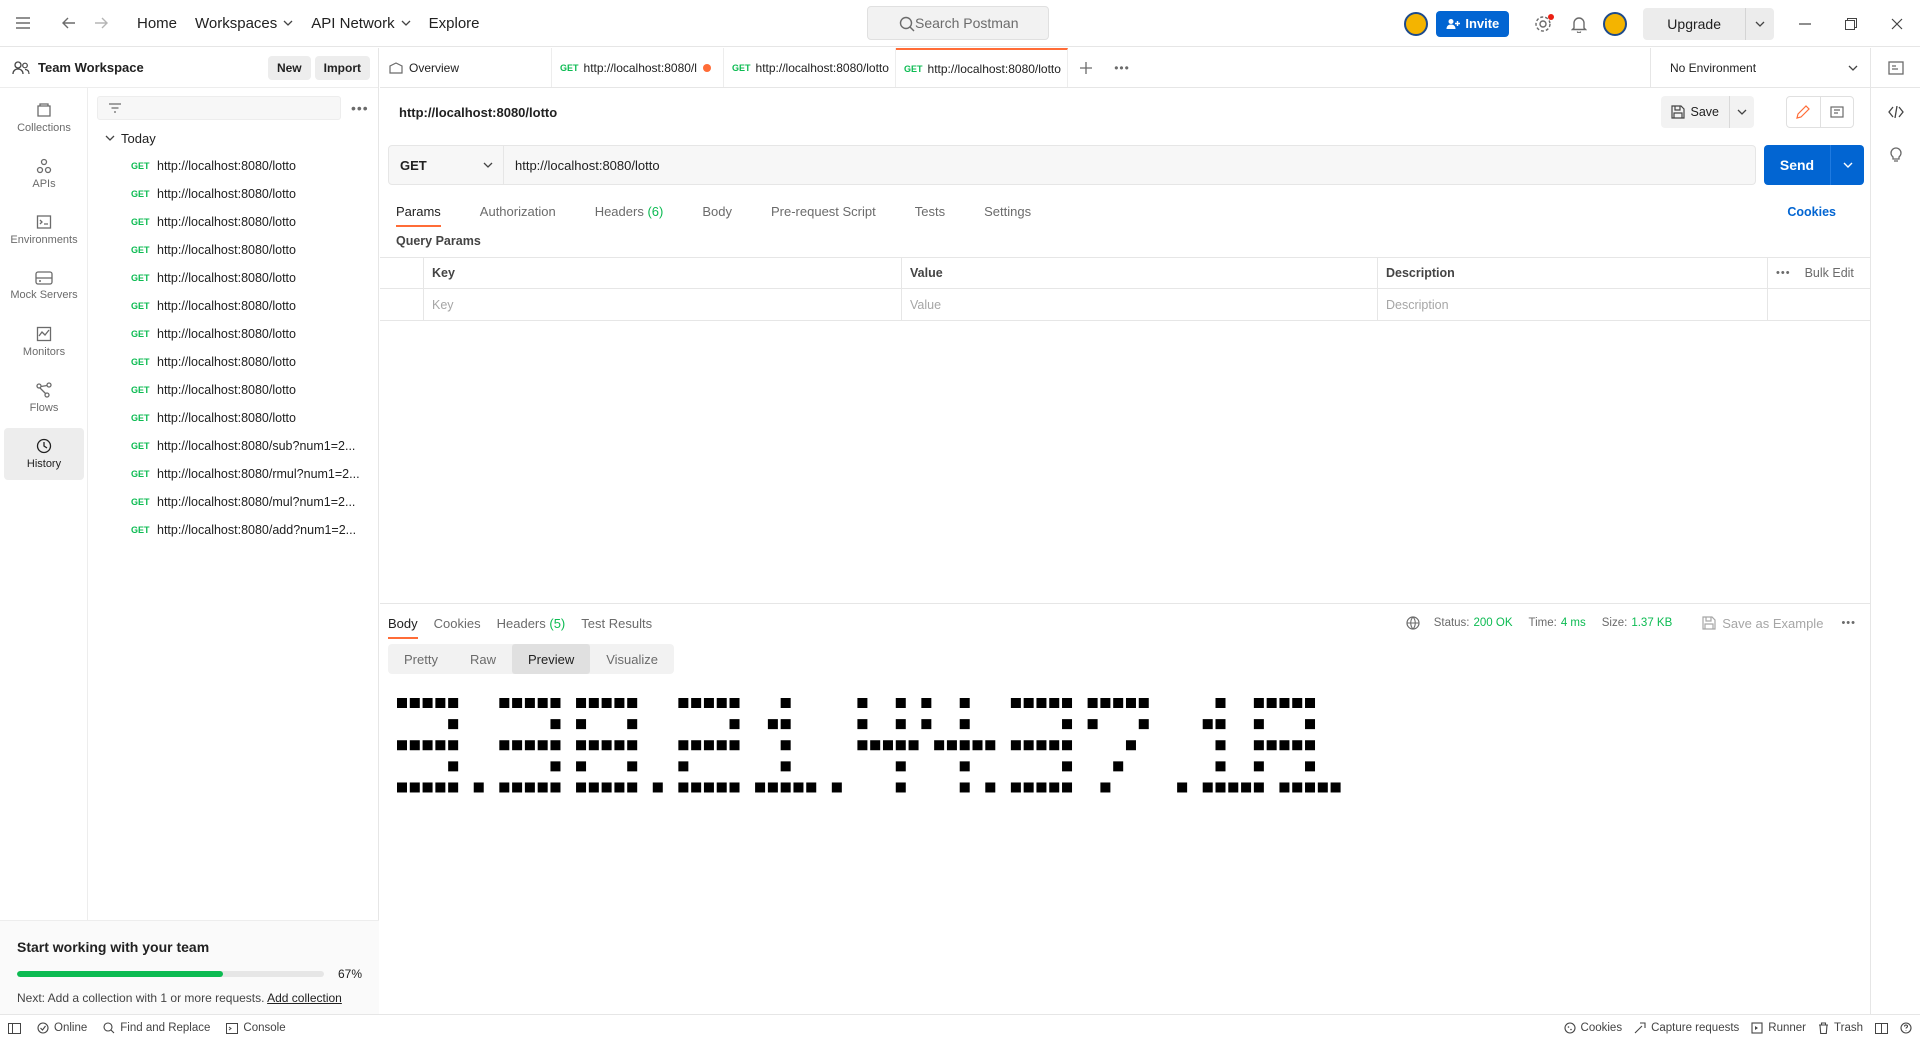  I want to click on user-avatar, so click(1615, 23).